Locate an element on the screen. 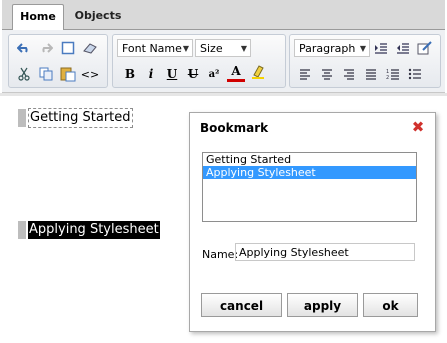 This screenshot has height=343, width=447. bookmark-getting-started: Getting Started is located at coordinates (80, 118).